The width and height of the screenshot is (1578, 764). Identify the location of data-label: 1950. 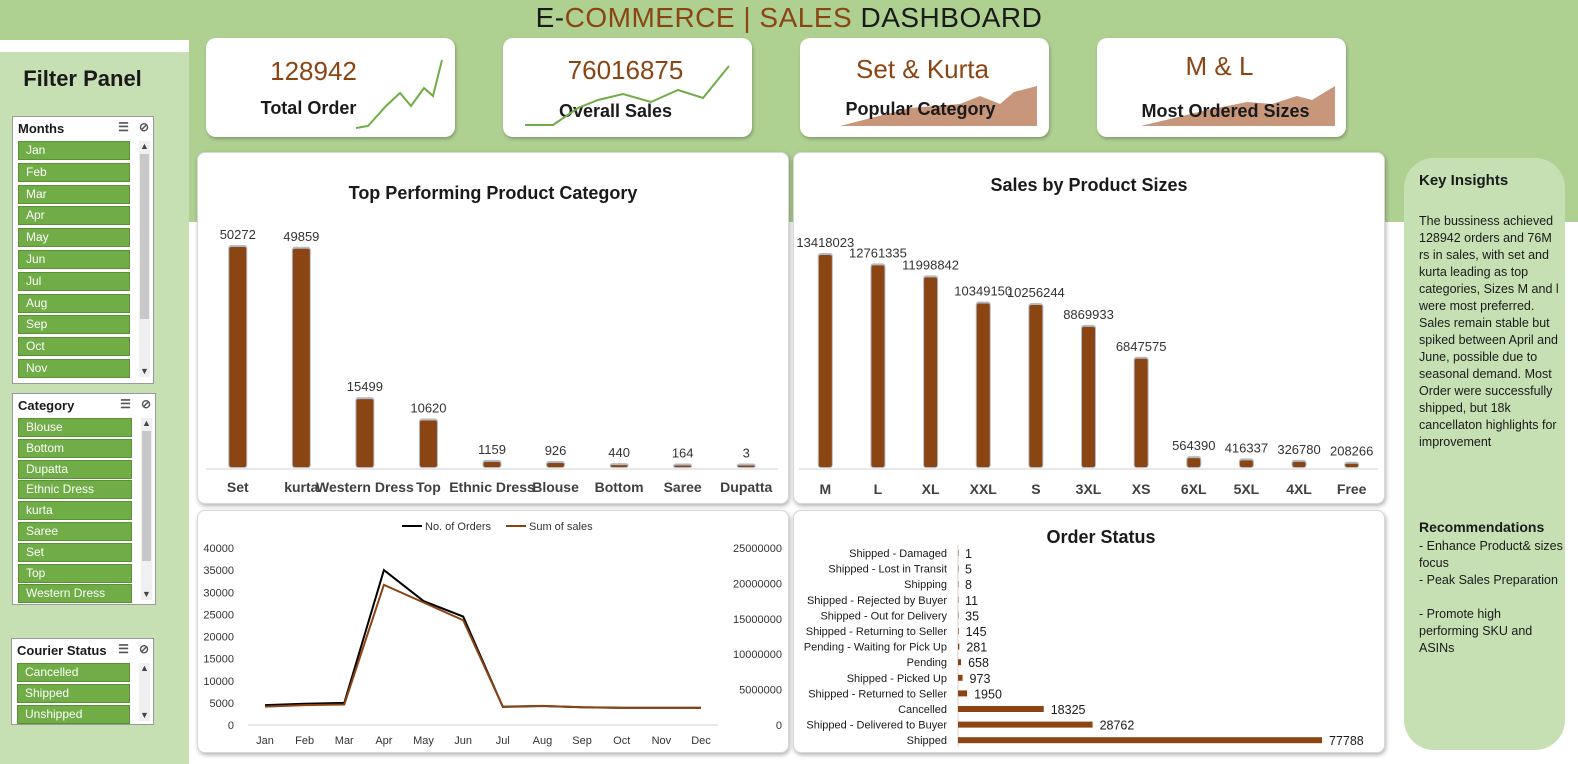
(988, 694).